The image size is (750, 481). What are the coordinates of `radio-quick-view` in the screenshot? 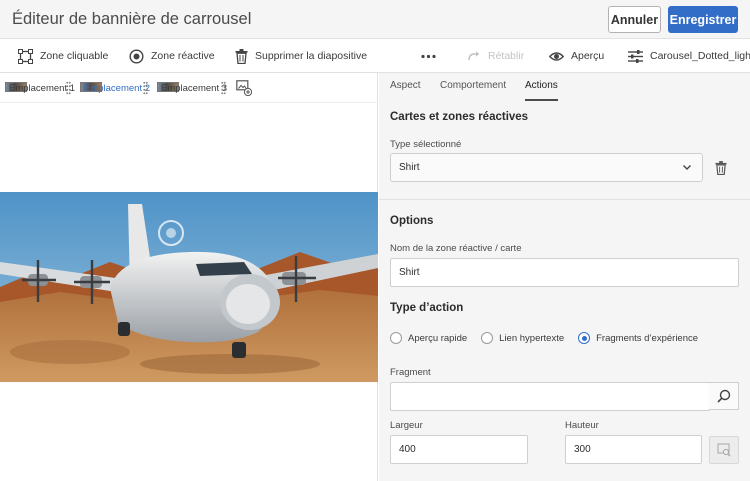 It's located at (396, 338).